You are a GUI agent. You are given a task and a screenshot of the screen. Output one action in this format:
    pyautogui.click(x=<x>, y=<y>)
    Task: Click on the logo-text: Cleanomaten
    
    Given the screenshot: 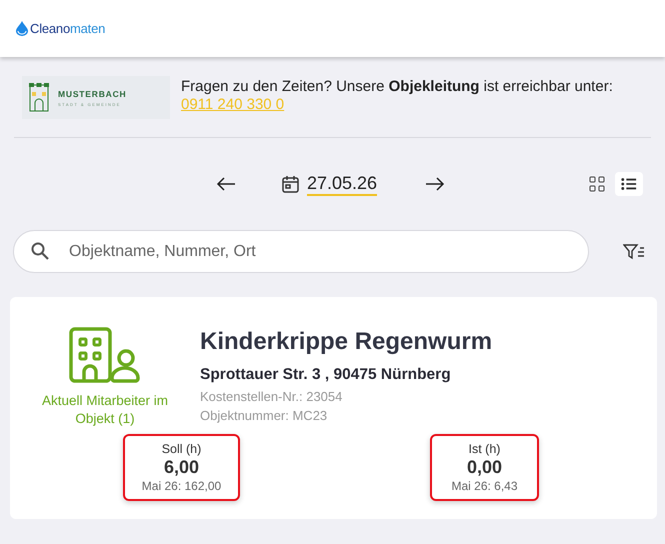 What is the action you would take?
    pyautogui.click(x=68, y=28)
    